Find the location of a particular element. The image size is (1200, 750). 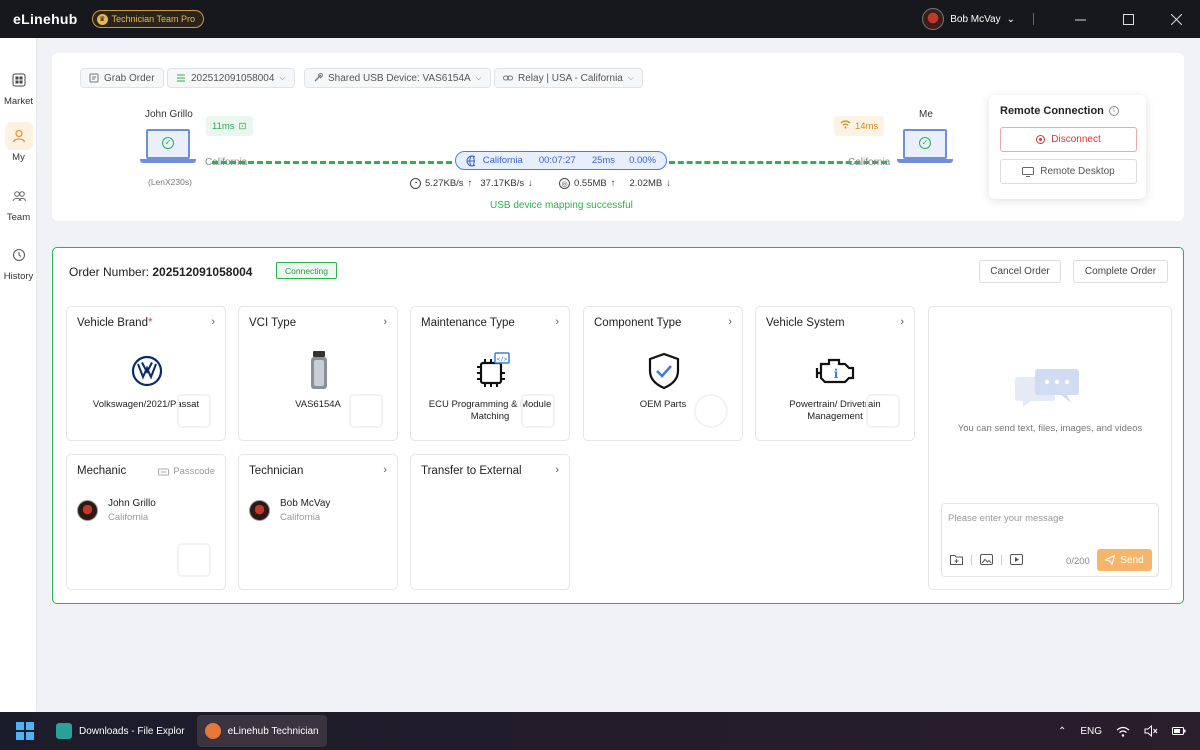

relay-status-pill: California 00:07:27 25ms 0.00% is located at coordinates (561, 160).